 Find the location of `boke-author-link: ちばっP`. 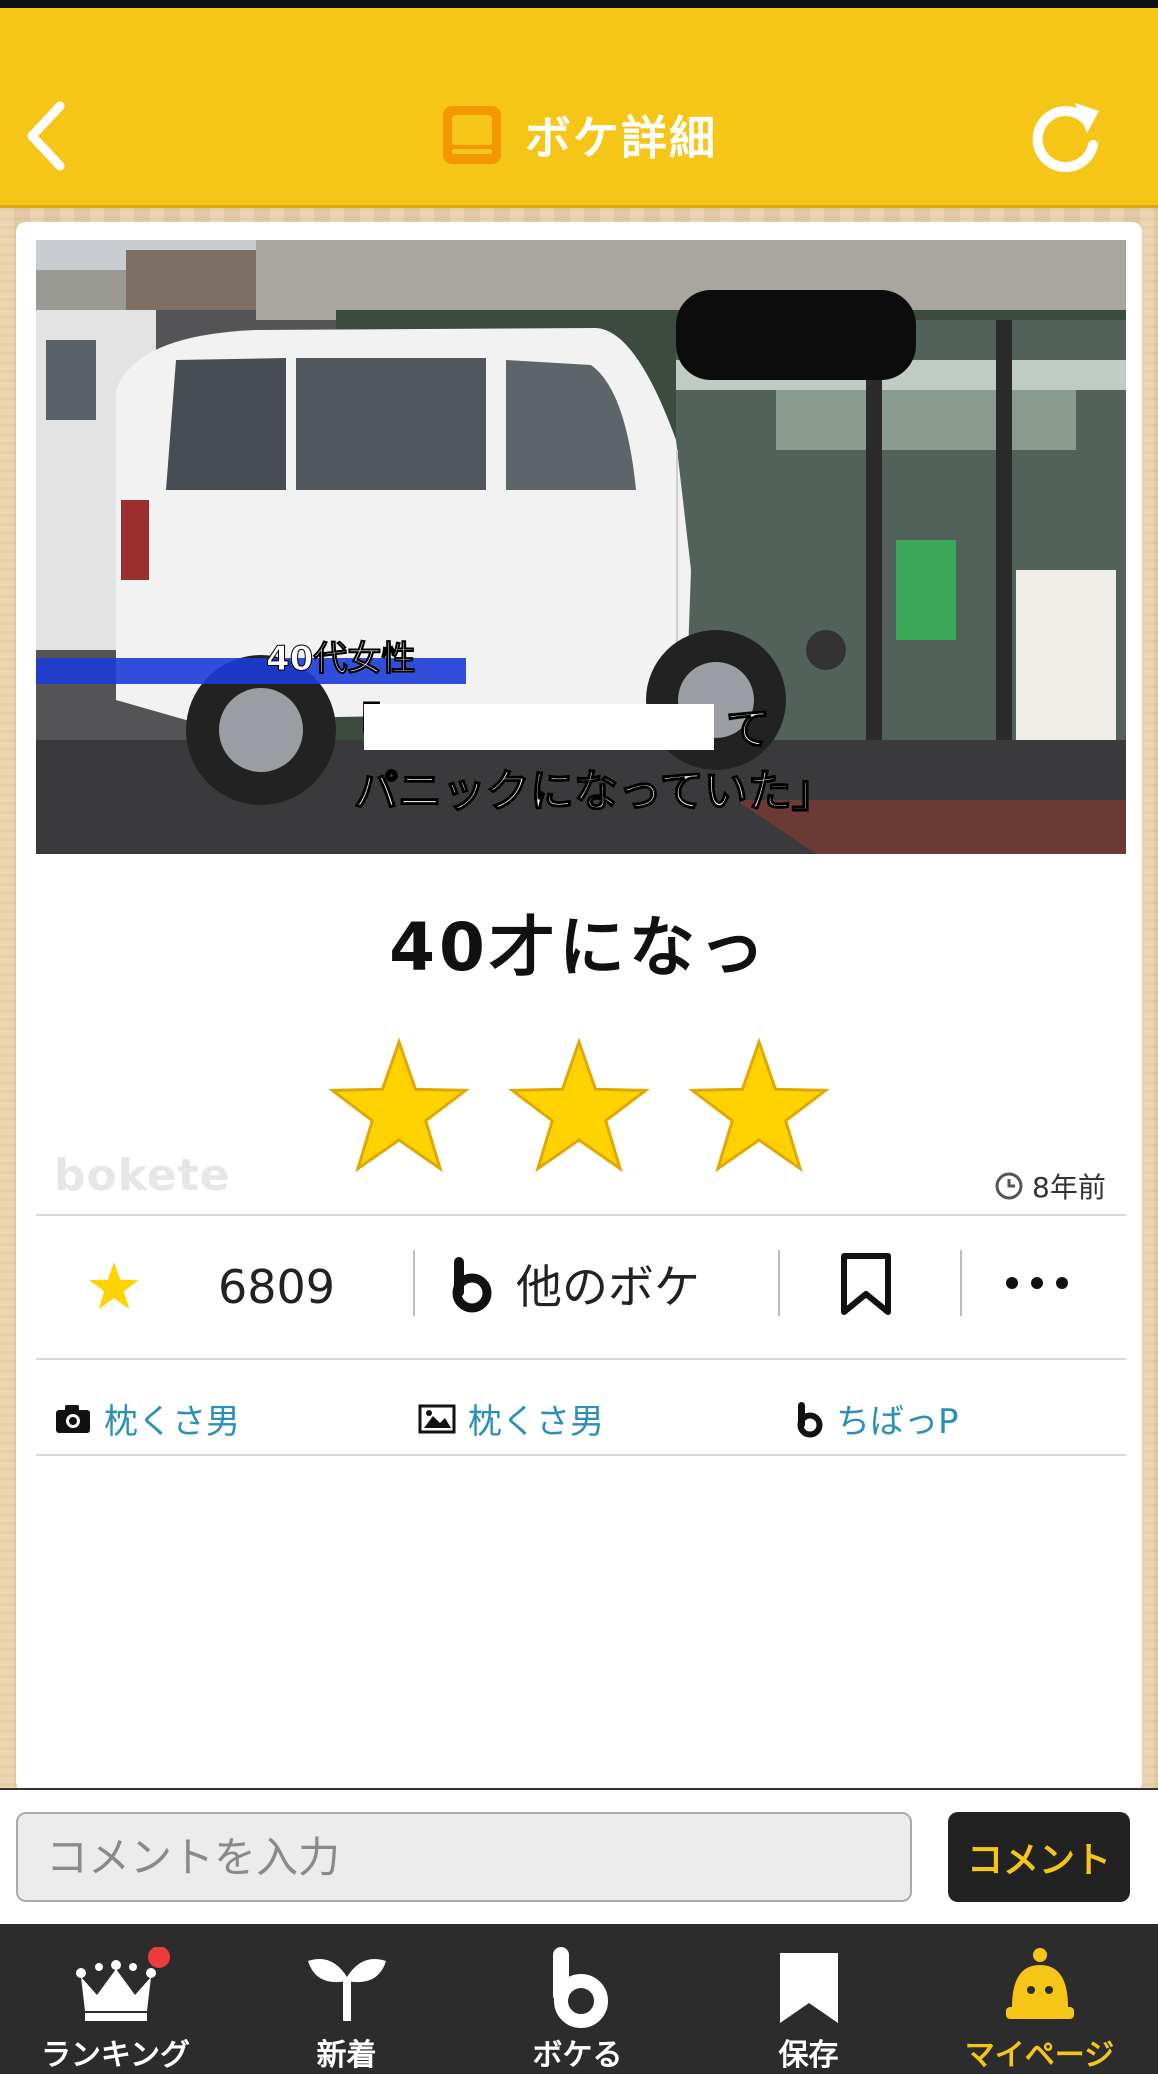

boke-author-link: ちばっP is located at coordinates (877, 1418).